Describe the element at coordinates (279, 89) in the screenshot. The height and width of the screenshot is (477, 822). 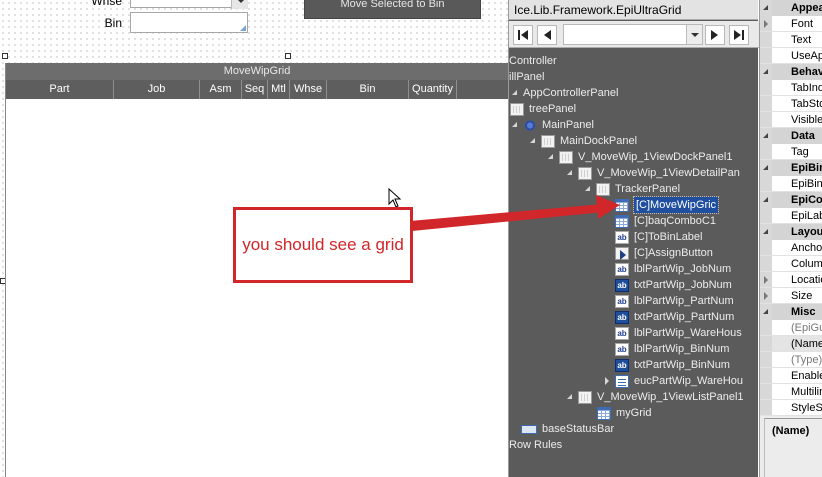
I see `column-header-mtl: Mtl` at that location.